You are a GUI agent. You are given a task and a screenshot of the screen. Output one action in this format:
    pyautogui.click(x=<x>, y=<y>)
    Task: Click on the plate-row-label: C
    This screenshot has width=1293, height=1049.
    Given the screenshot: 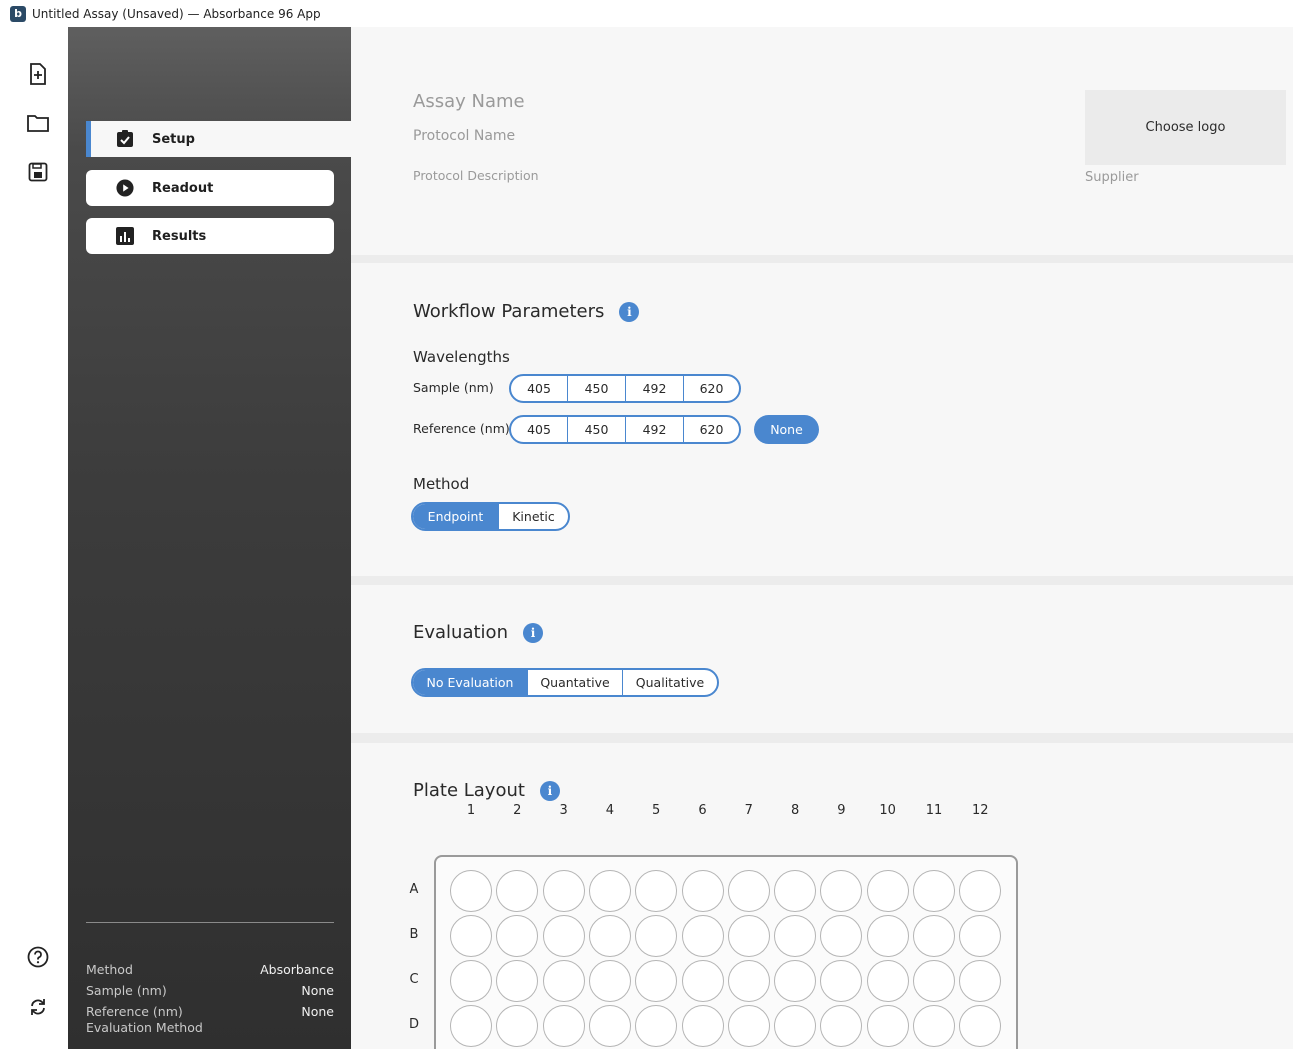 What is the action you would take?
    pyautogui.click(x=414, y=979)
    